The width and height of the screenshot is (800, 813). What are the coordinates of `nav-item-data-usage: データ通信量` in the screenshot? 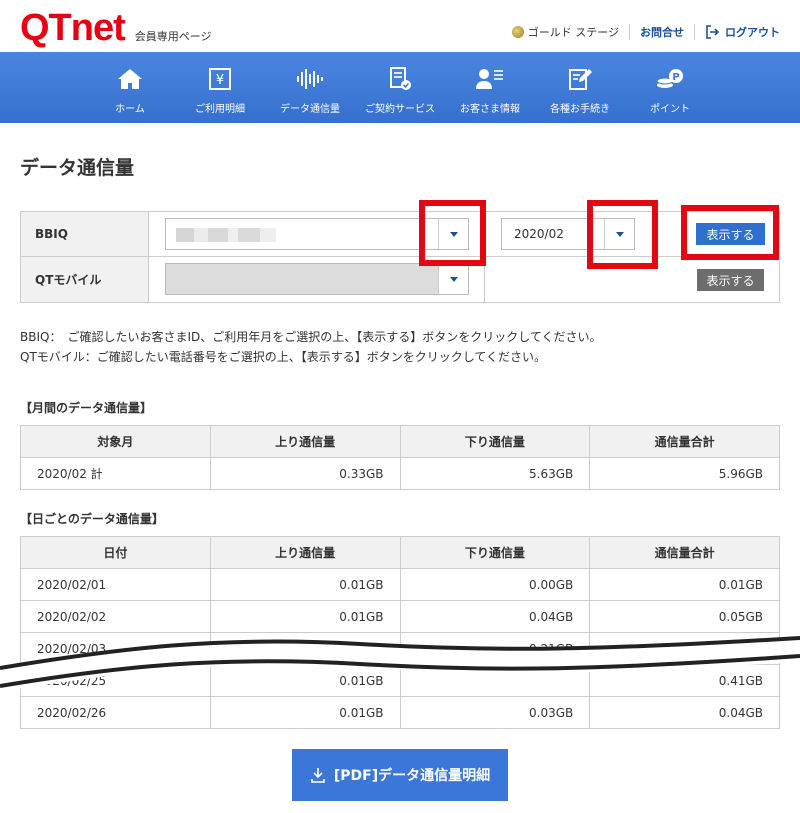 It's located at (310, 87).